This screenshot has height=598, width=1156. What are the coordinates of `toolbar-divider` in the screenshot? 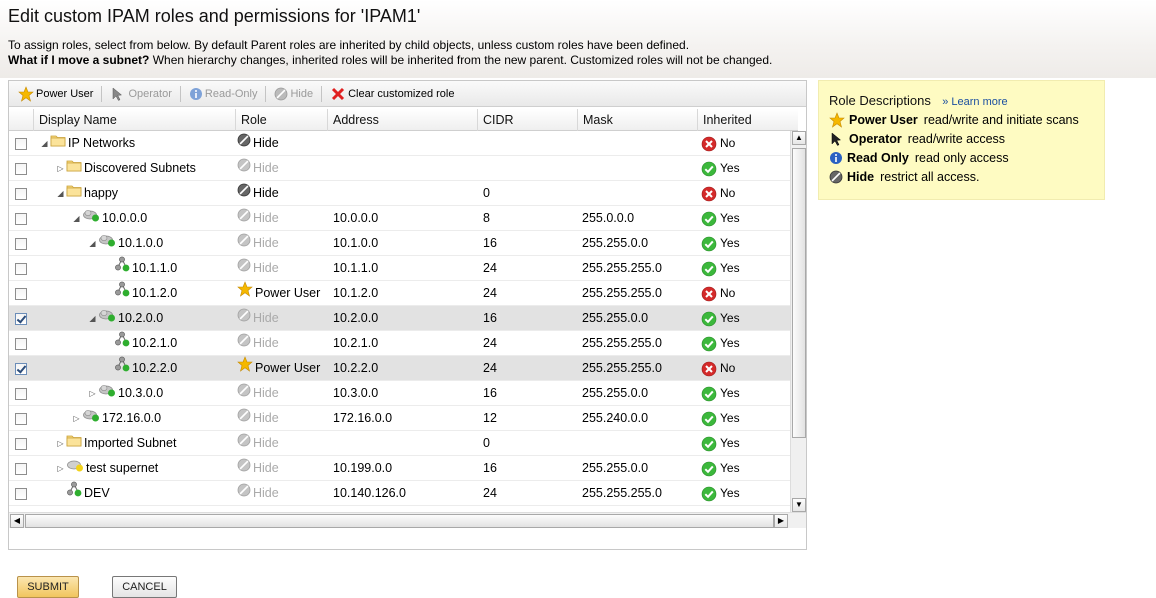 It's located at (322, 93).